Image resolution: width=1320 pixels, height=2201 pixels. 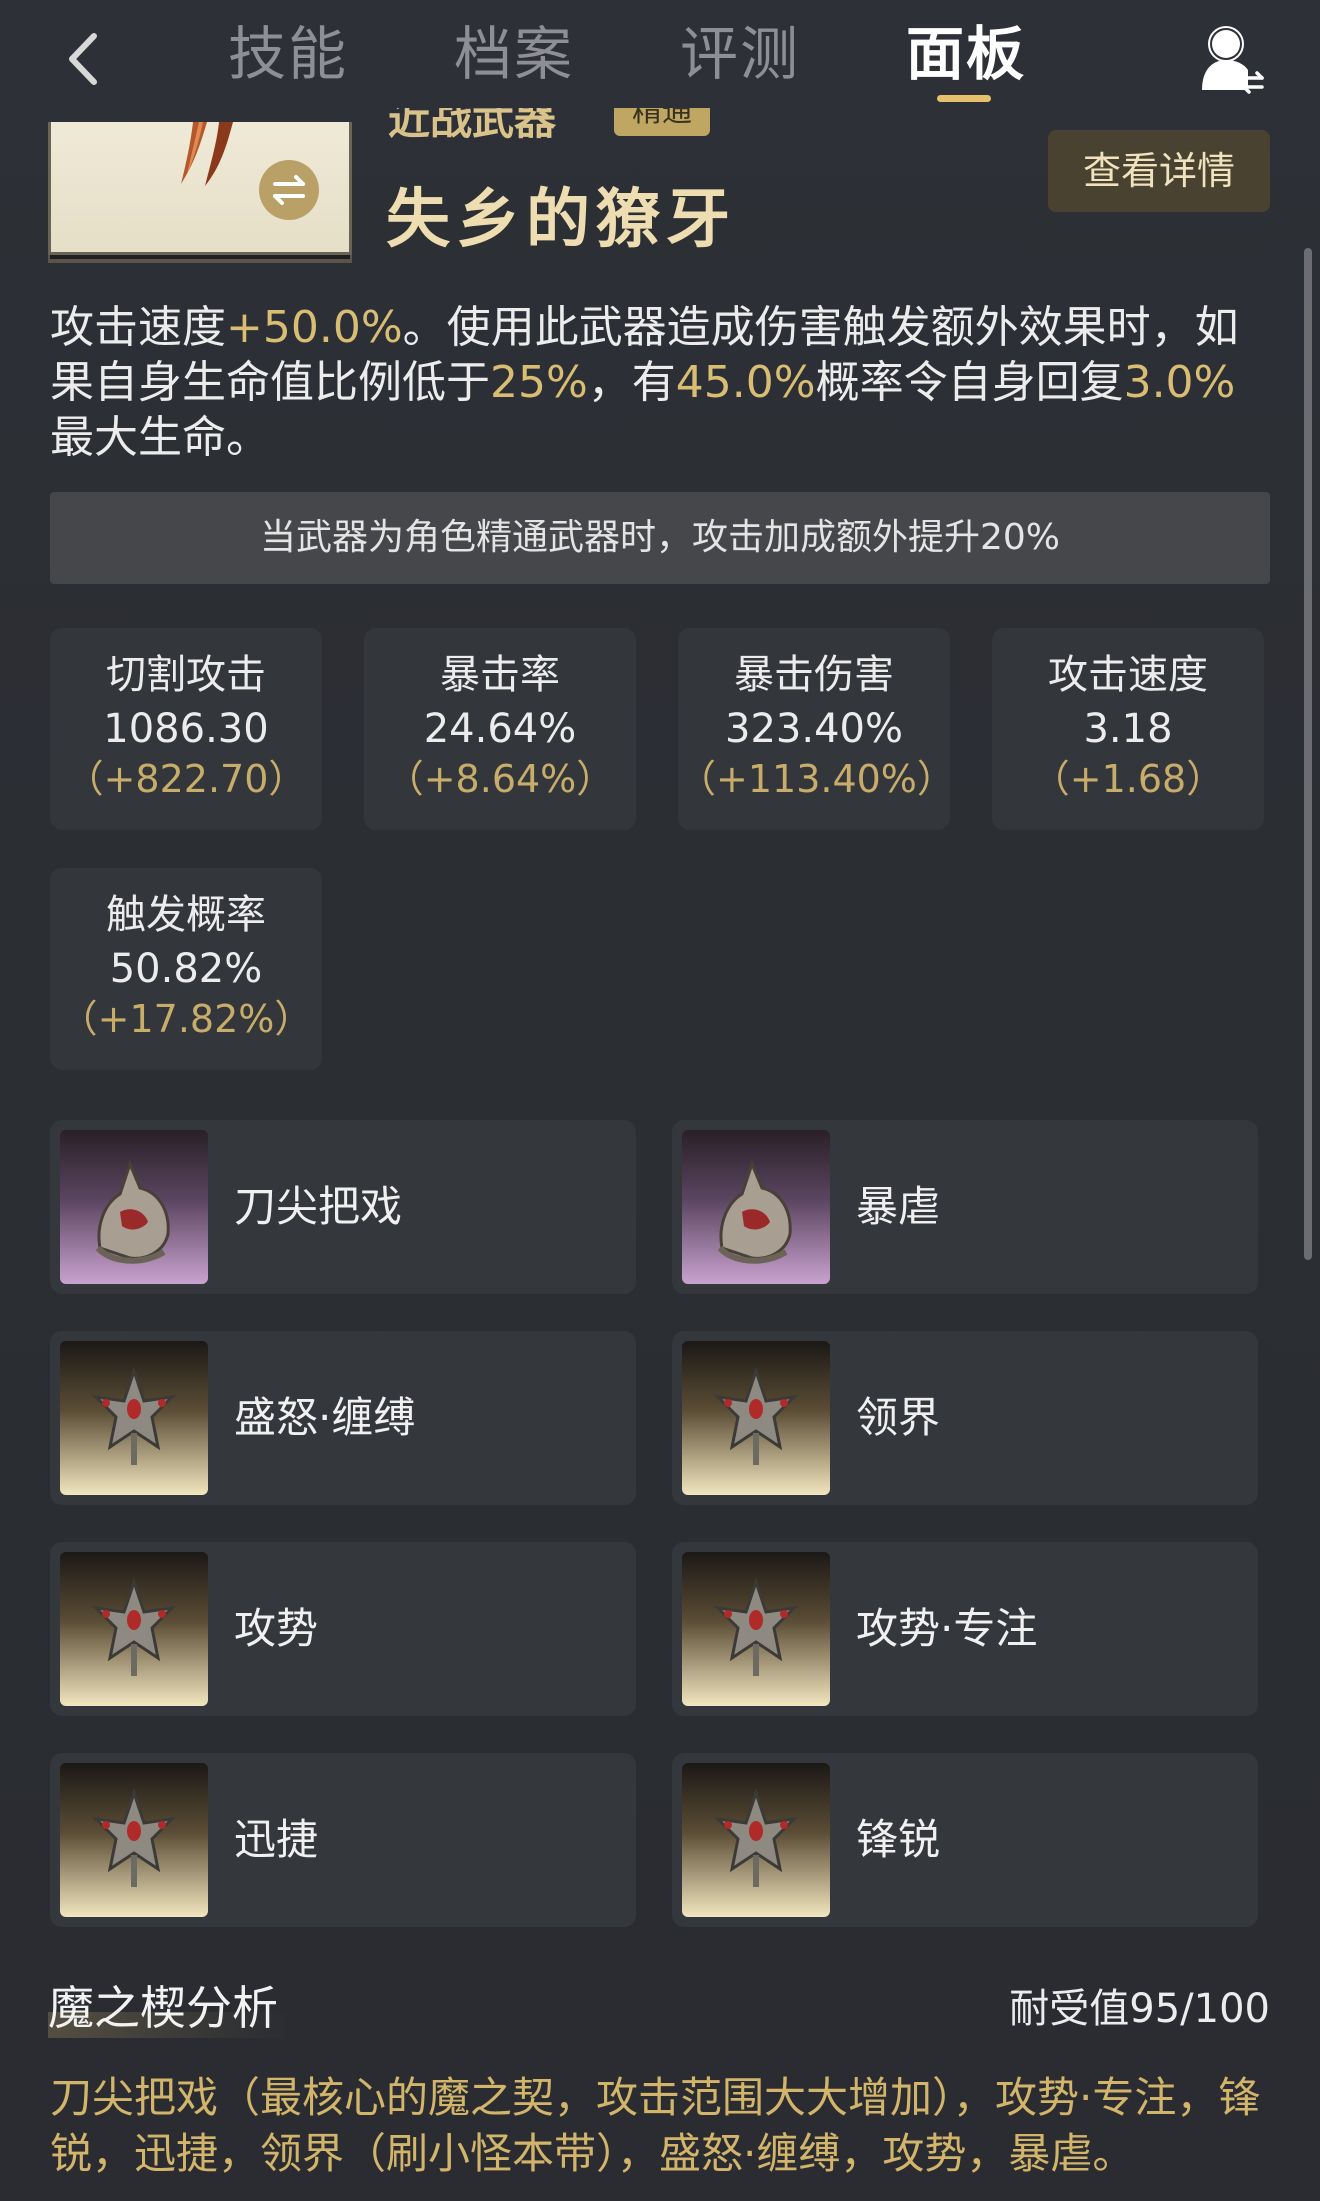 I want to click on view-details-button: 查看详情, so click(x=1159, y=171).